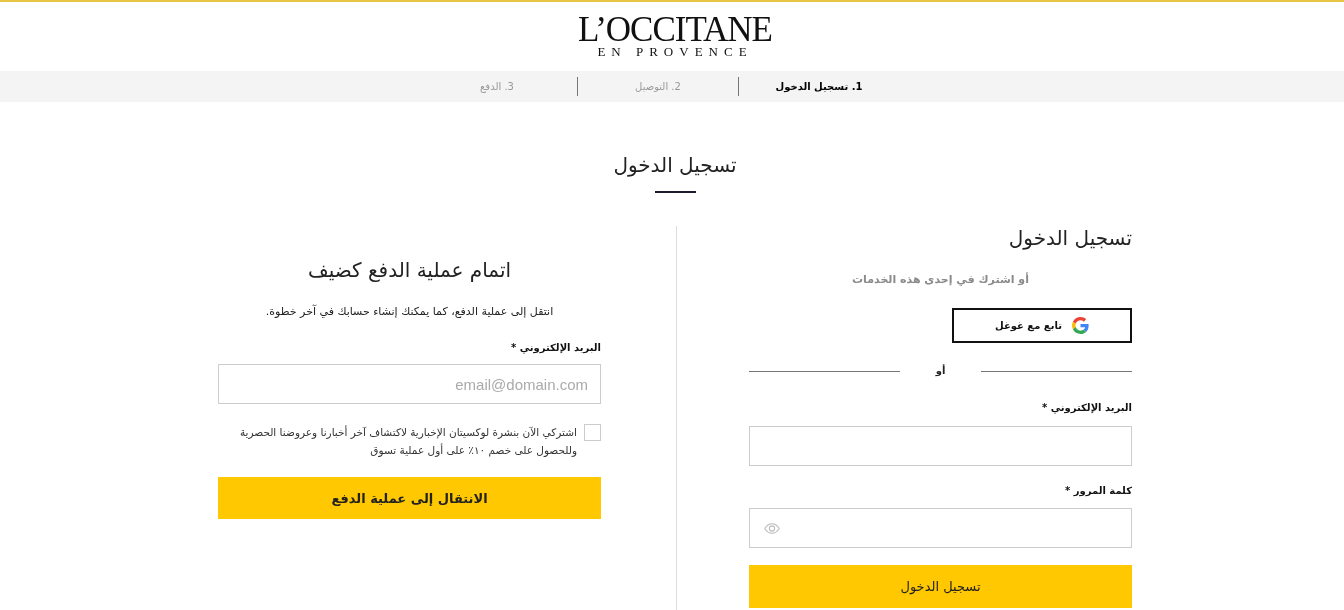 This screenshot has width=1344, height=610. Describe the element at coordinates (409, 270) in the screenshot. I see `guest-checkout-heading: اتمام عملية الدفع كضيف` at that location.